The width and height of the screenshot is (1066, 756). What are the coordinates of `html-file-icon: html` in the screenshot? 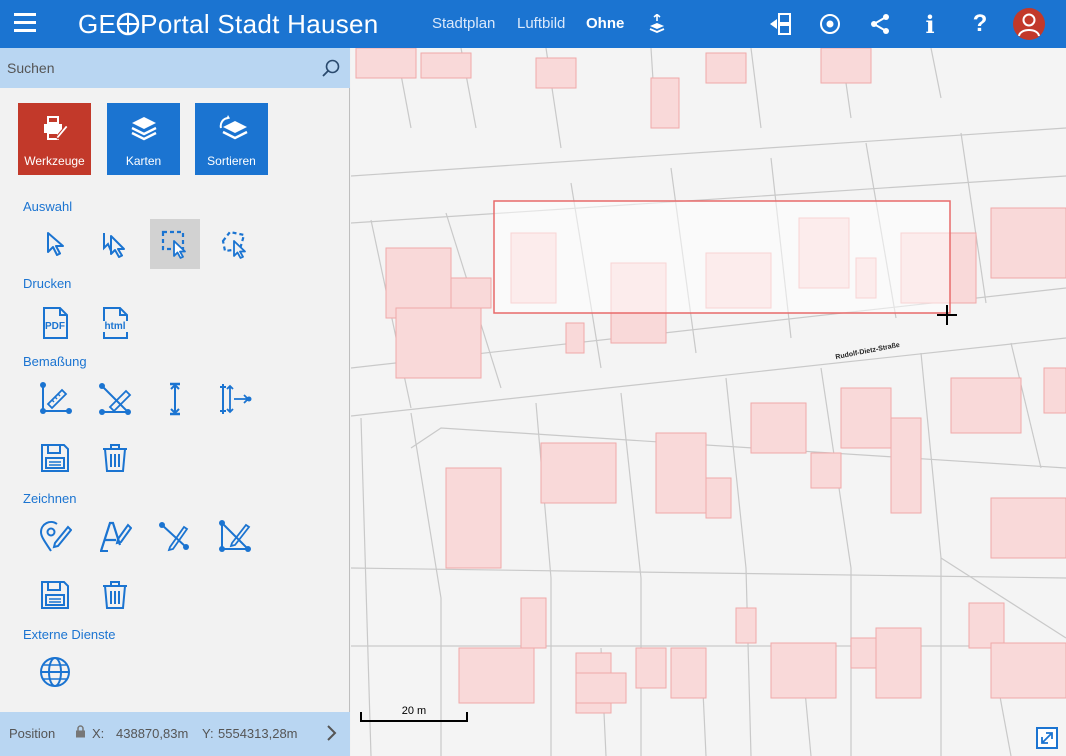 It's located at (115, 323).